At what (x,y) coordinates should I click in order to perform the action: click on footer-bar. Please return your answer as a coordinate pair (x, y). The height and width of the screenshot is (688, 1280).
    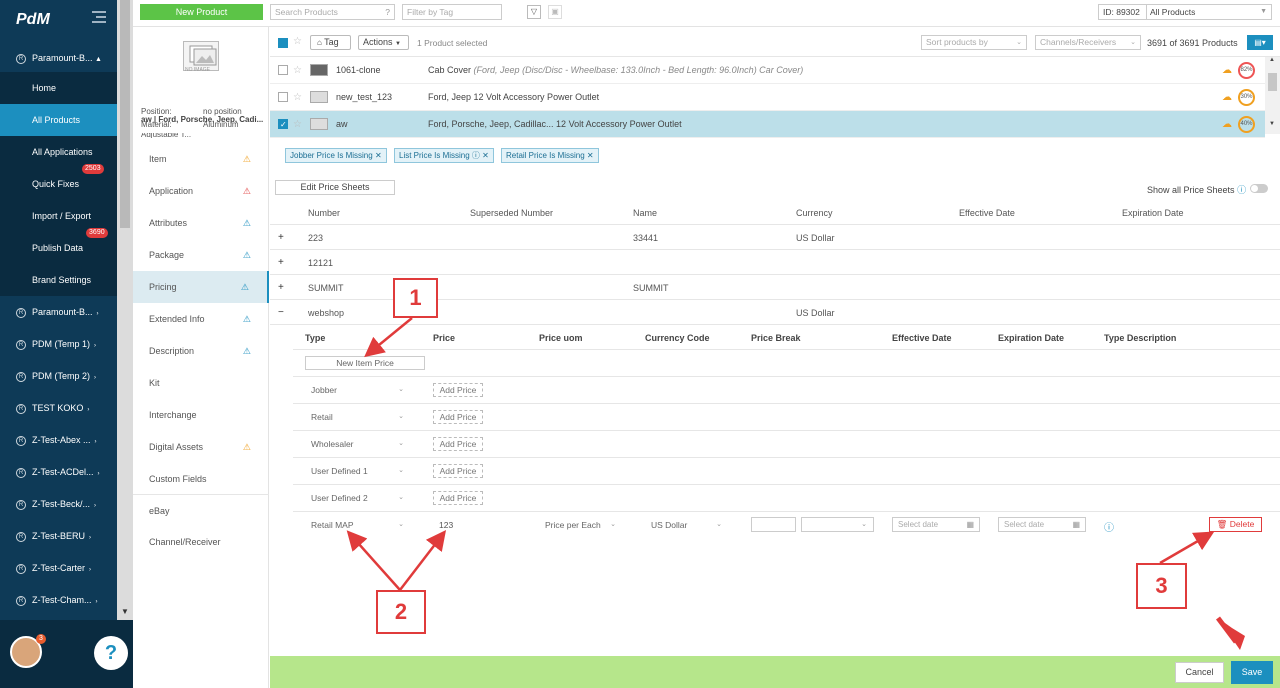
    Looking at the image, I should click on (775, 672).